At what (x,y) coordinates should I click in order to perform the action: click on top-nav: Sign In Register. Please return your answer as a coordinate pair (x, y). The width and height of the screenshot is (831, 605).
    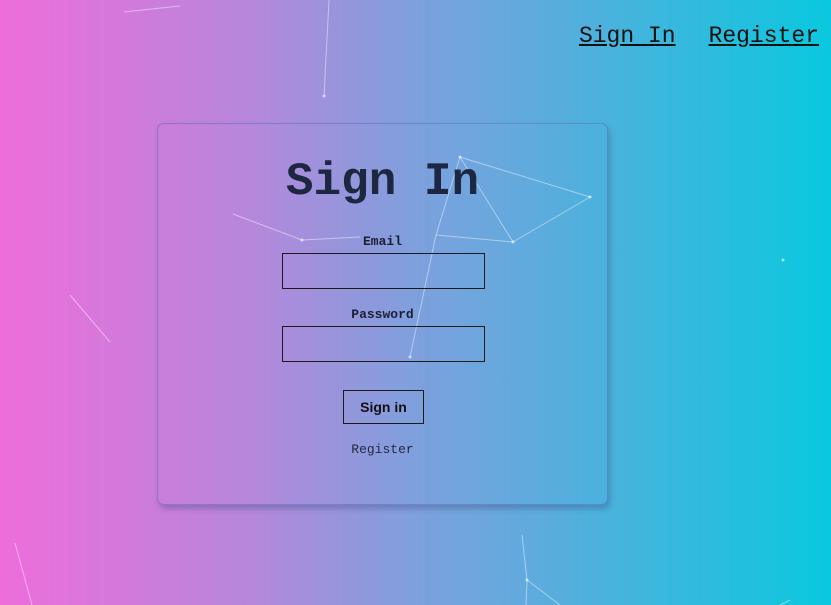
    Looking at the image, I should click on (699, 36).